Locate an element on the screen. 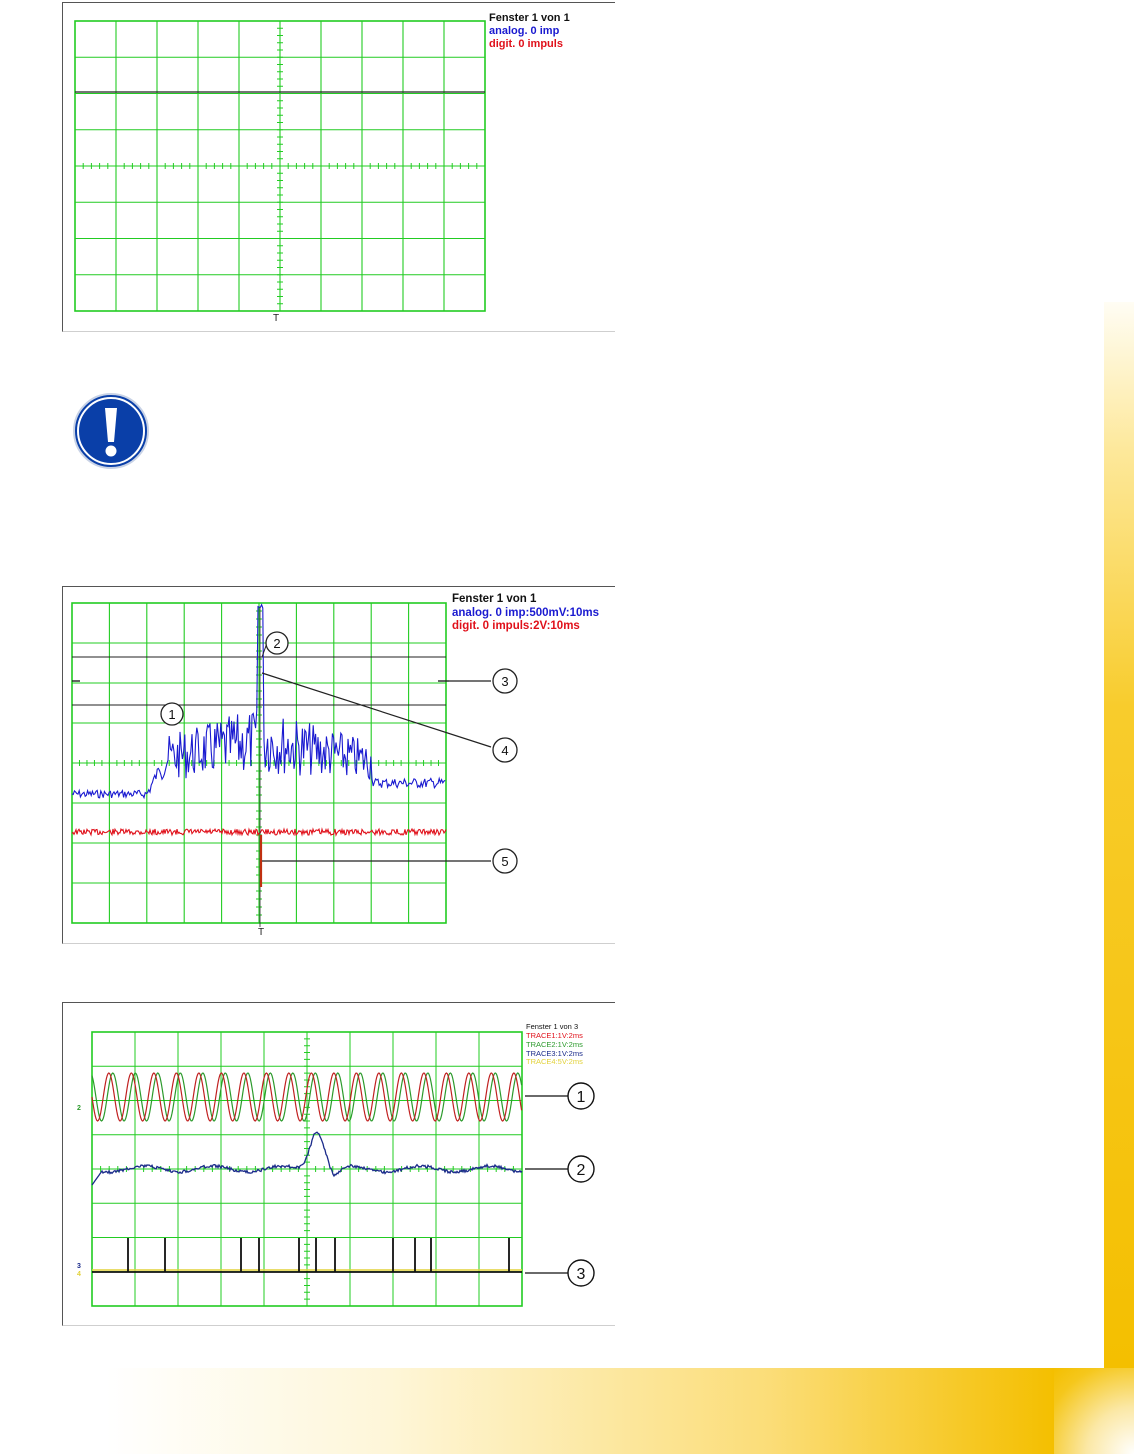  svg-text: 4 is located at coordinates (504, 750).